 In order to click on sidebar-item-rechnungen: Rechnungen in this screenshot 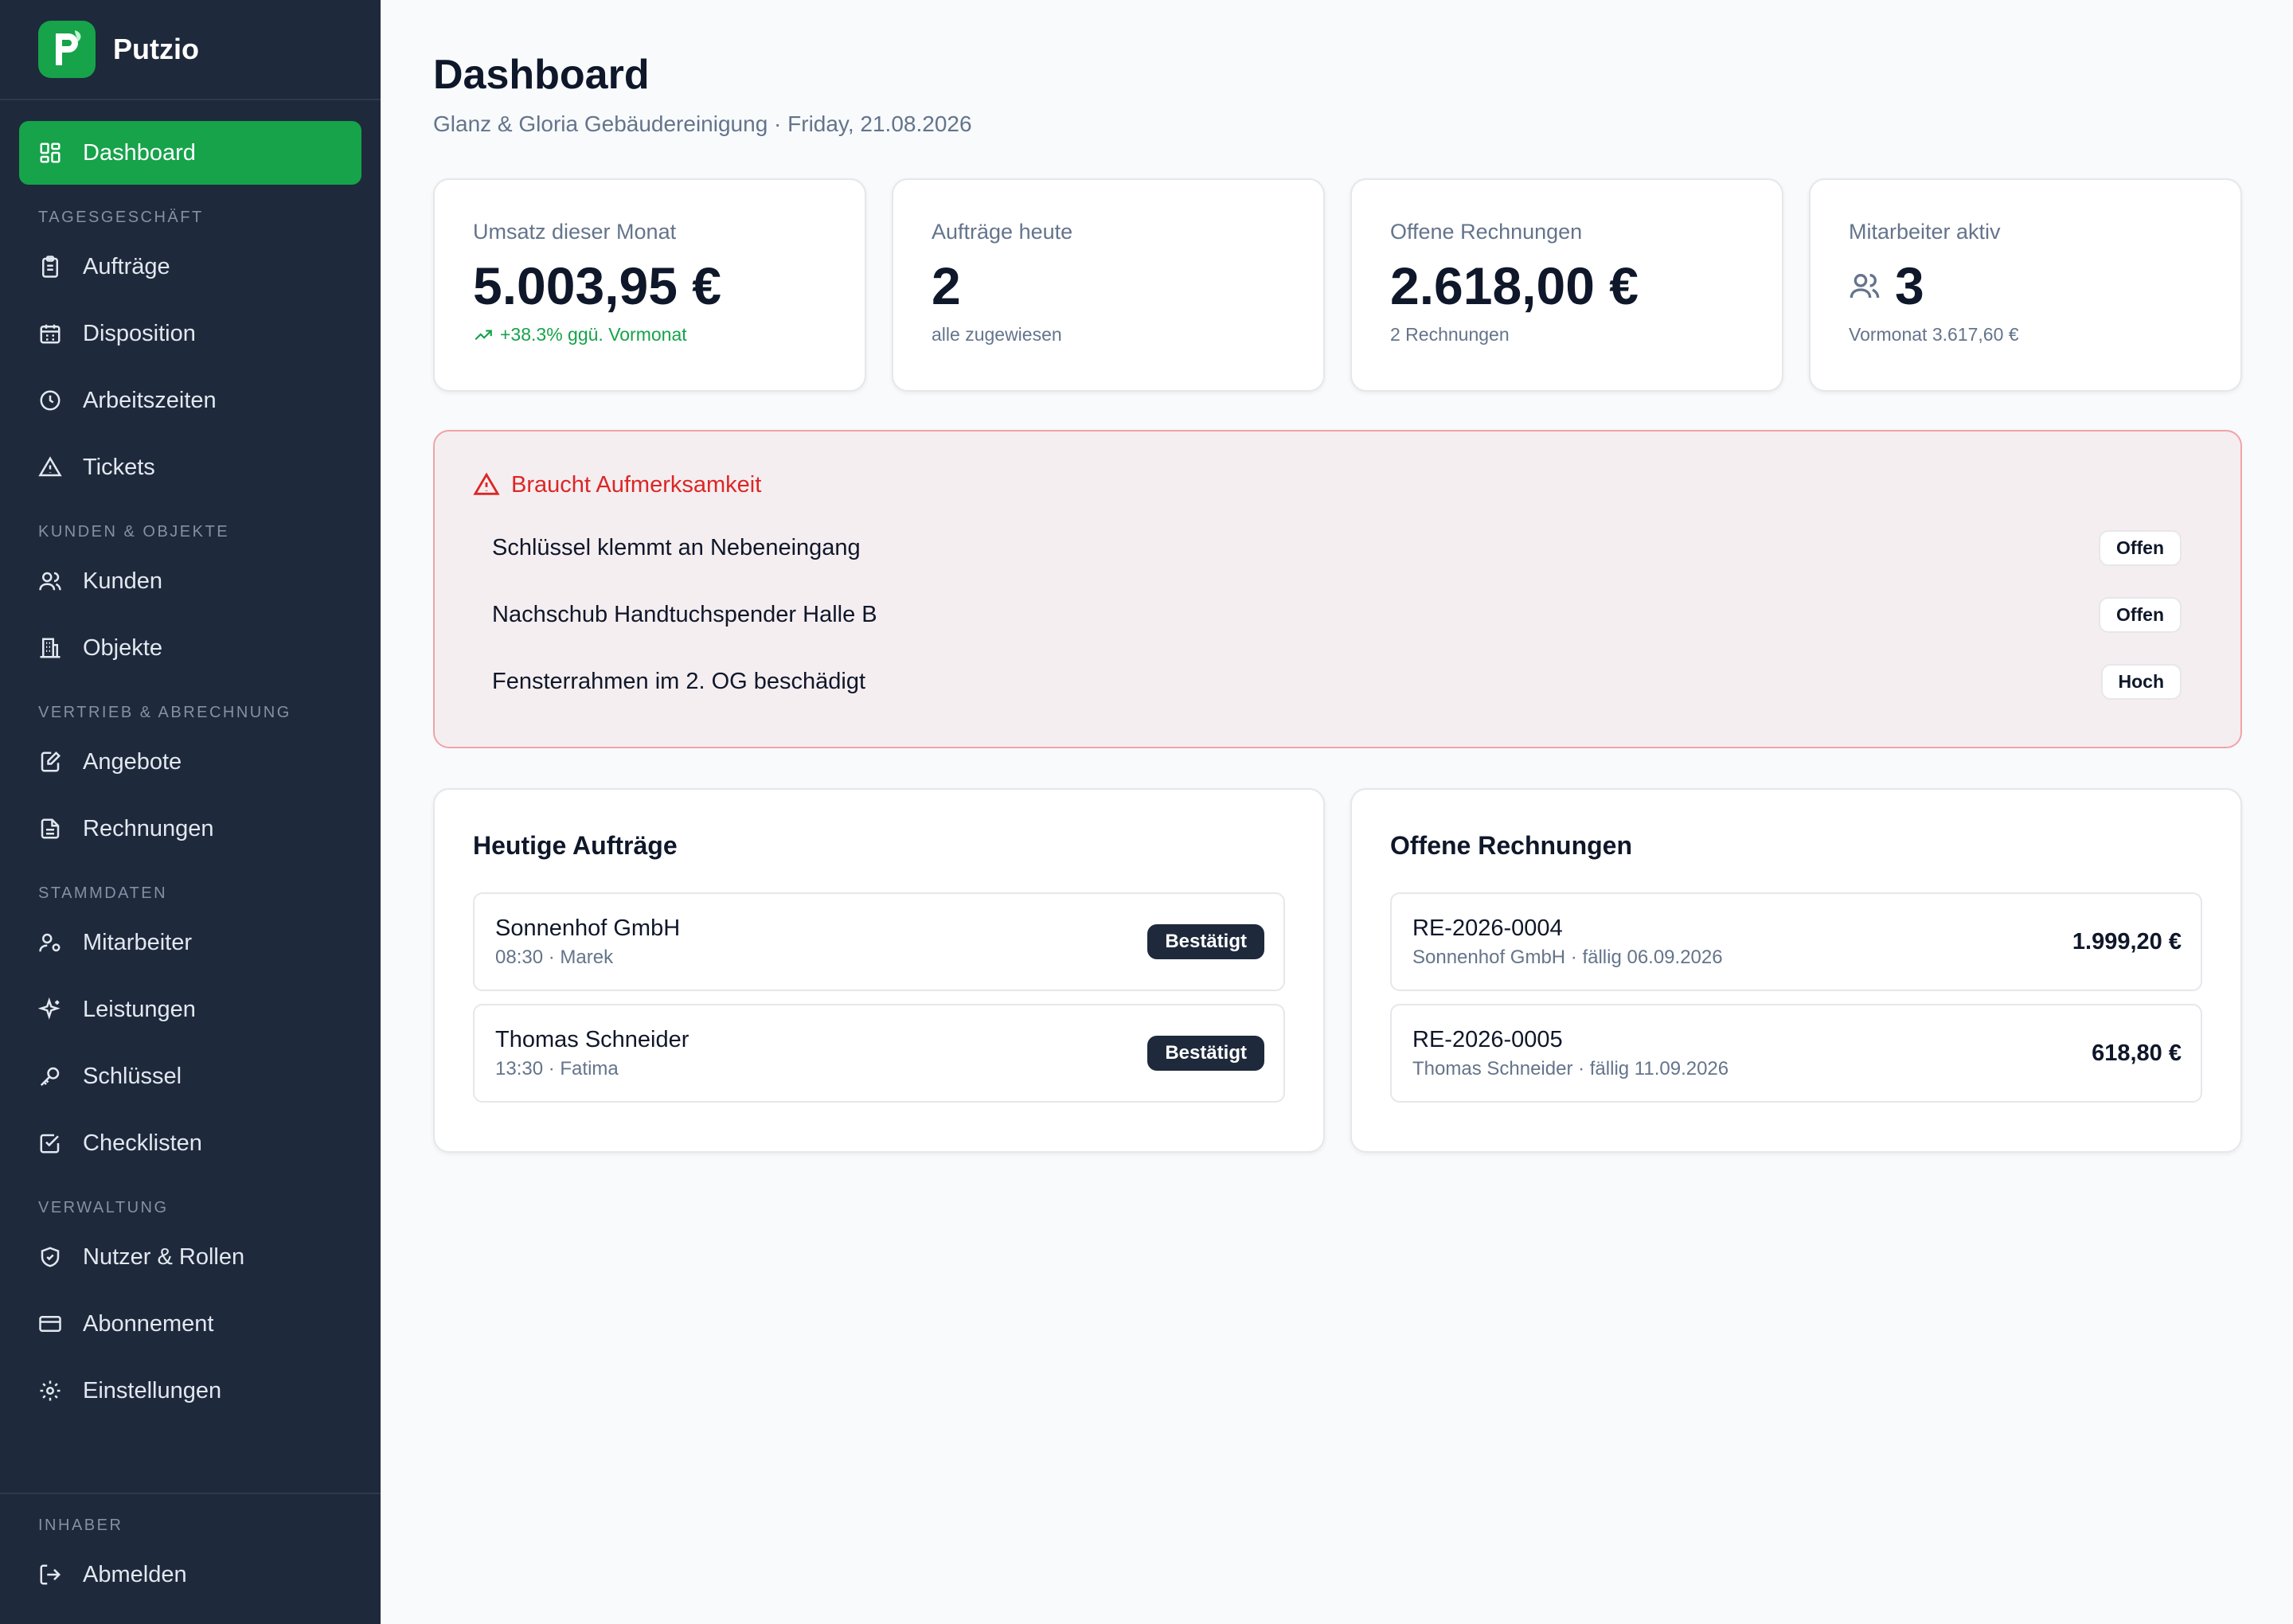, I will do `click(190, 829)`.